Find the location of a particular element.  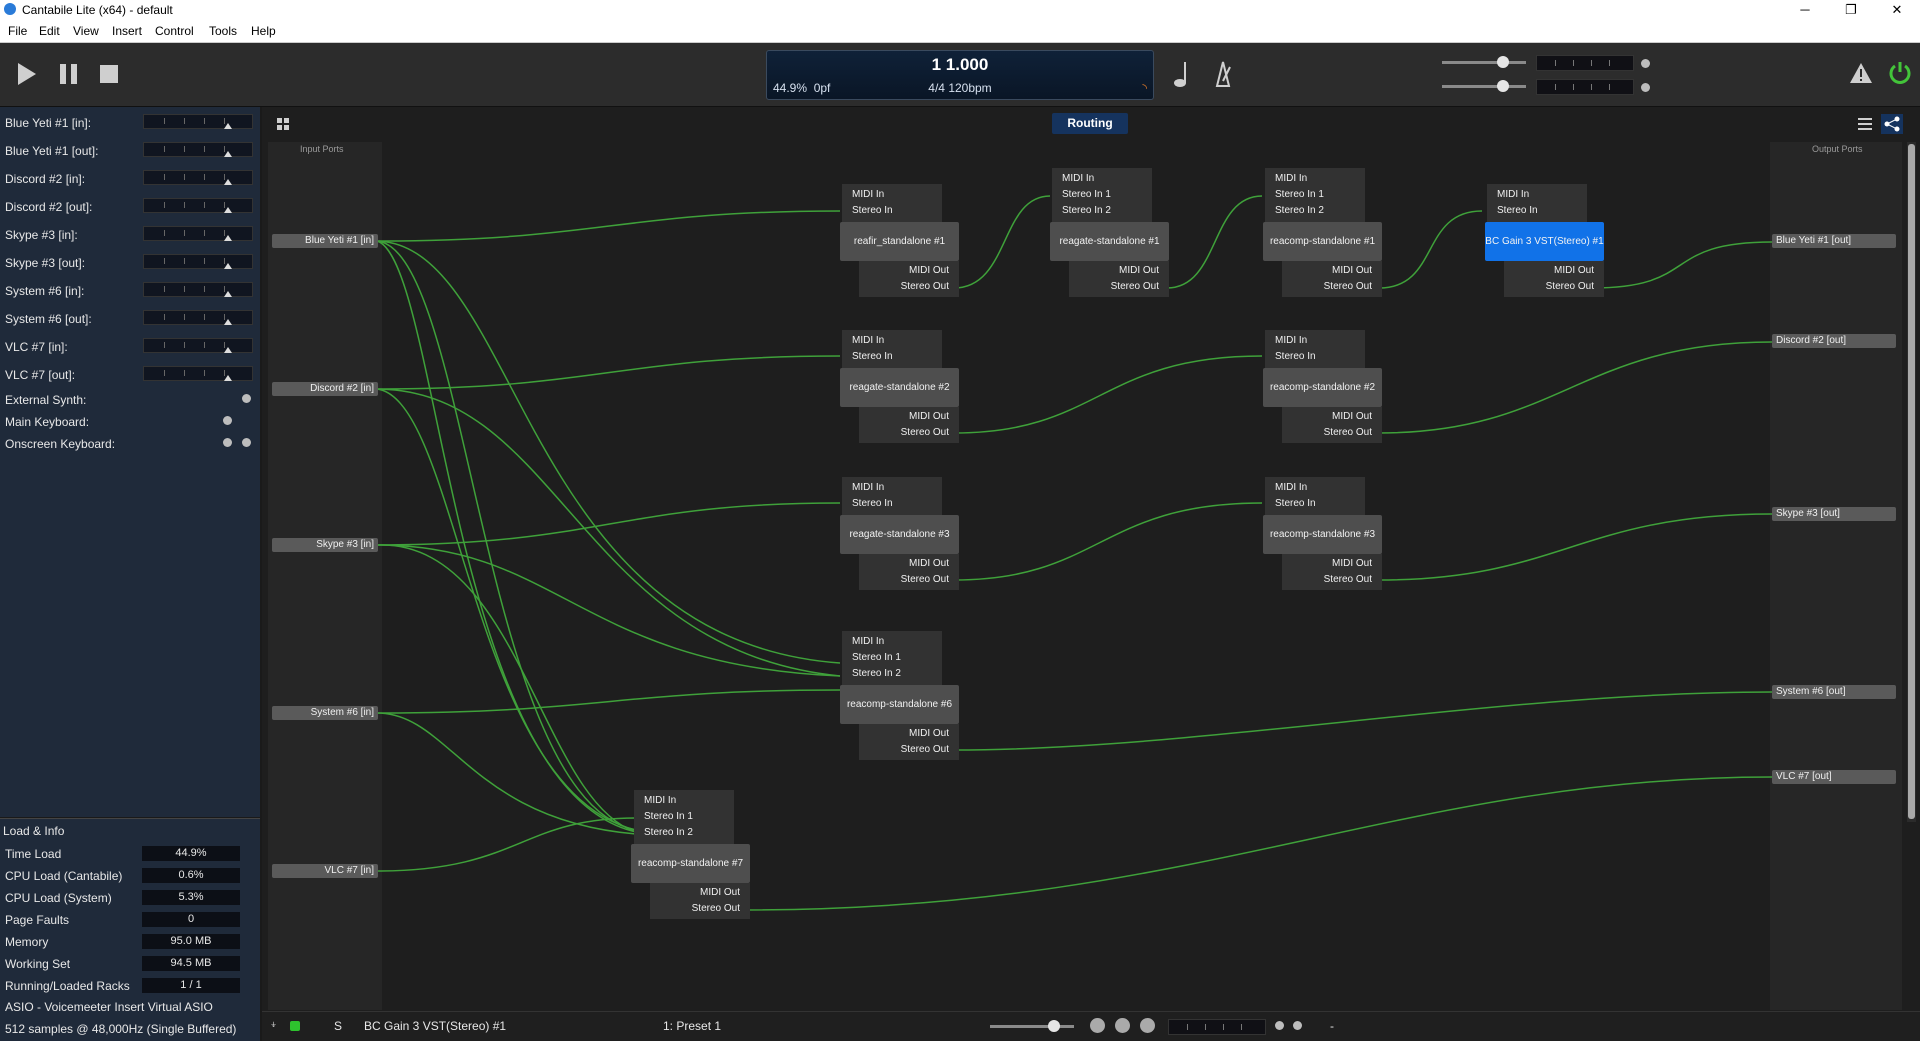

menu-help: Help is located at coordinates (263, 31).